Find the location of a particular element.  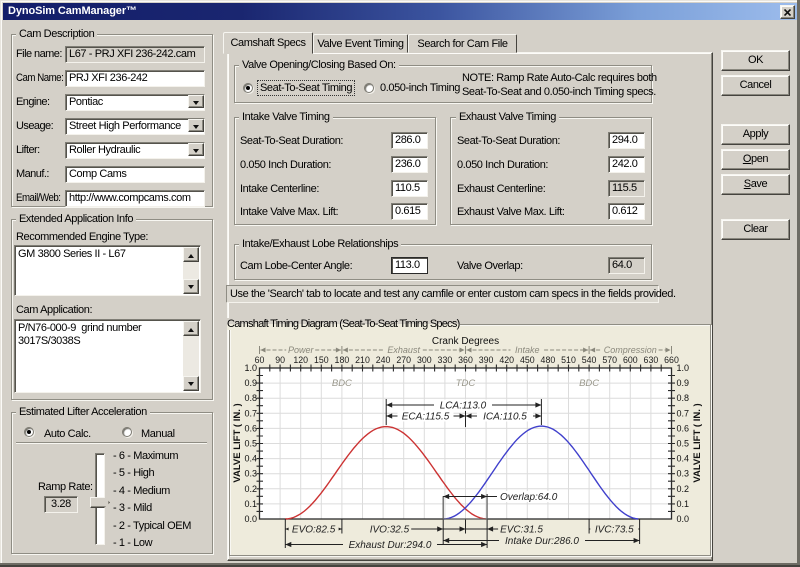

svg-text: Exhaust is located at coordinates (403, 350).